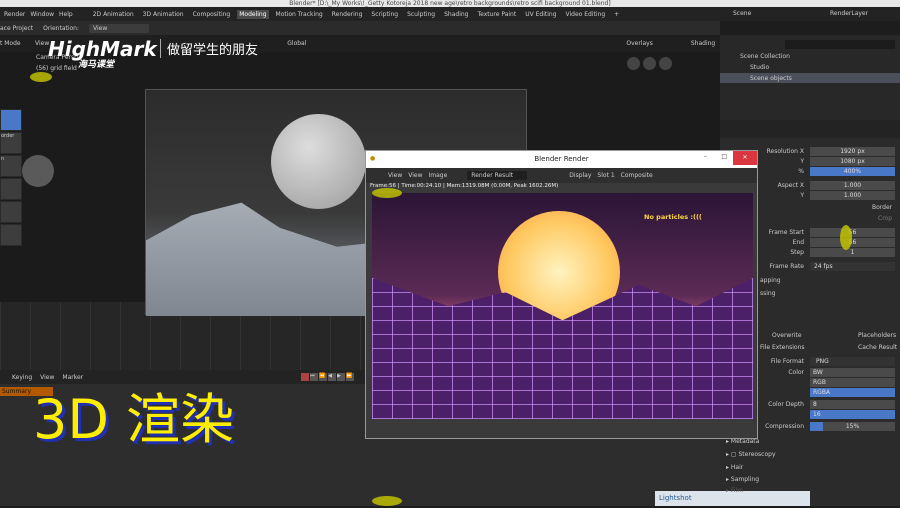  What do you see at coordinates (212, 14) in the screenshot?
I see `tab-compositing: Compositing` at bounding box center [212, 14].